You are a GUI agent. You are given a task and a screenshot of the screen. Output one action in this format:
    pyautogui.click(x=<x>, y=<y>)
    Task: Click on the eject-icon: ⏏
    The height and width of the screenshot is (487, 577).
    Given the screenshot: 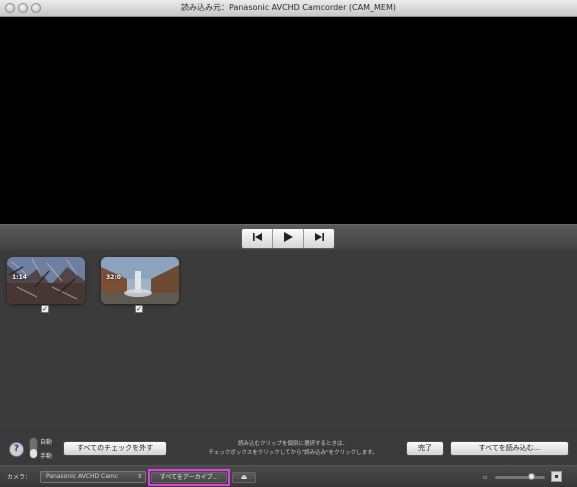 What is the action you would take?
    pyautogui.click(x=244, y=477)
    